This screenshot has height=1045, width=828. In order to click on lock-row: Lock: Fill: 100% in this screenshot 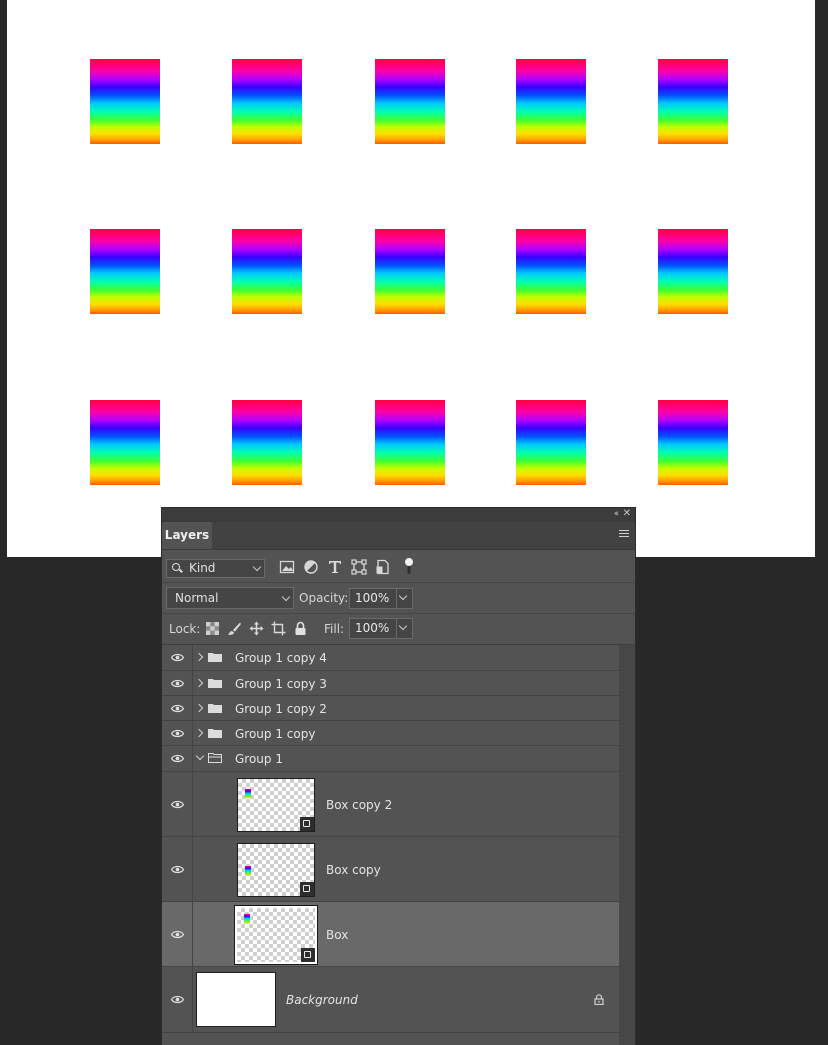, I will do `click(398, 629)`.